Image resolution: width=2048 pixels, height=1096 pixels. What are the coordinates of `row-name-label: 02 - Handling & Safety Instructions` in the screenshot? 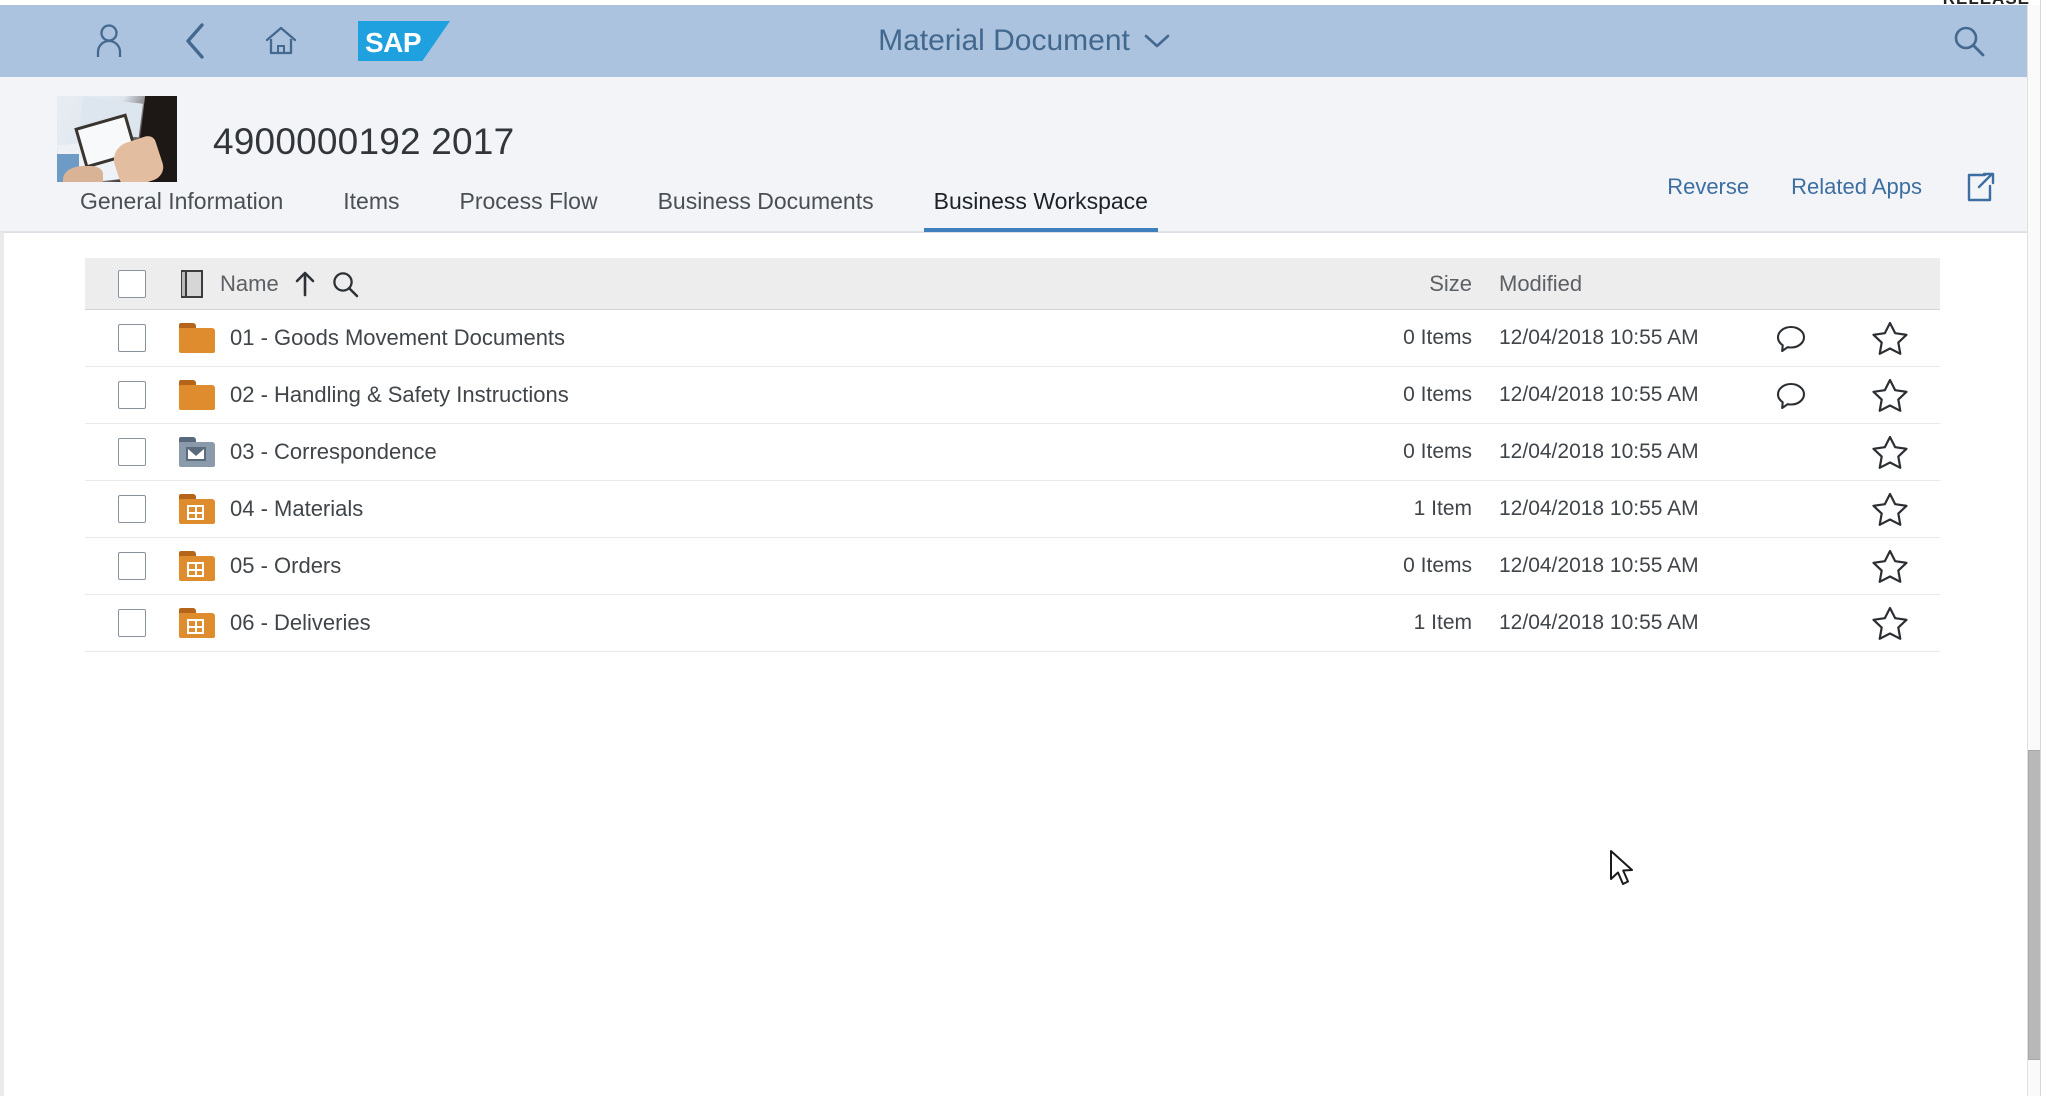 It's located at (399, 395).